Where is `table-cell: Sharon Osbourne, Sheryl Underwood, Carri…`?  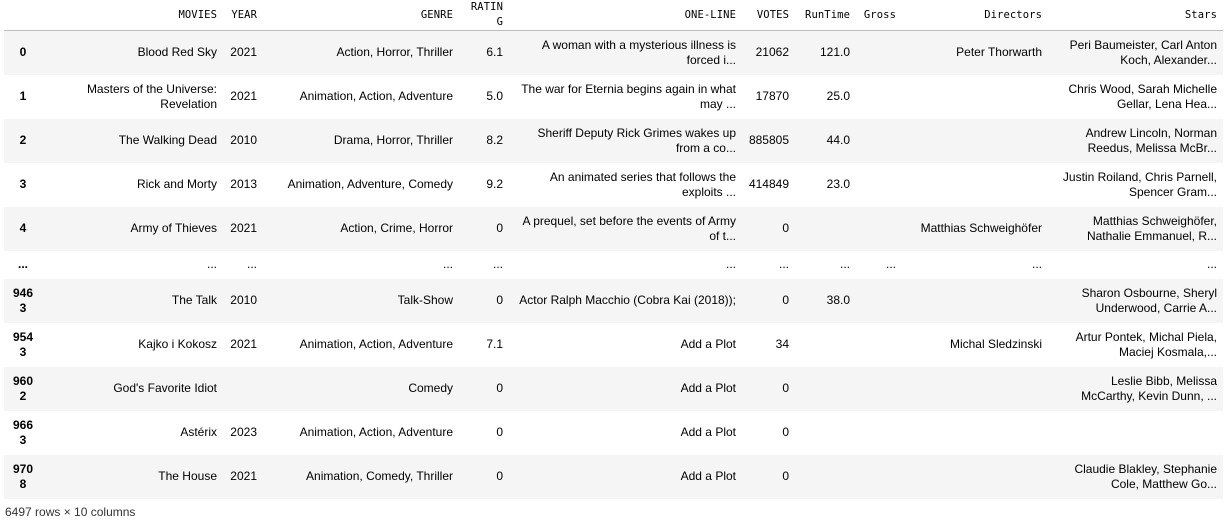
table-cell: Sharon Osbourne, Sheryl Underwood, Carri… is located at coordinates (1149, 300).